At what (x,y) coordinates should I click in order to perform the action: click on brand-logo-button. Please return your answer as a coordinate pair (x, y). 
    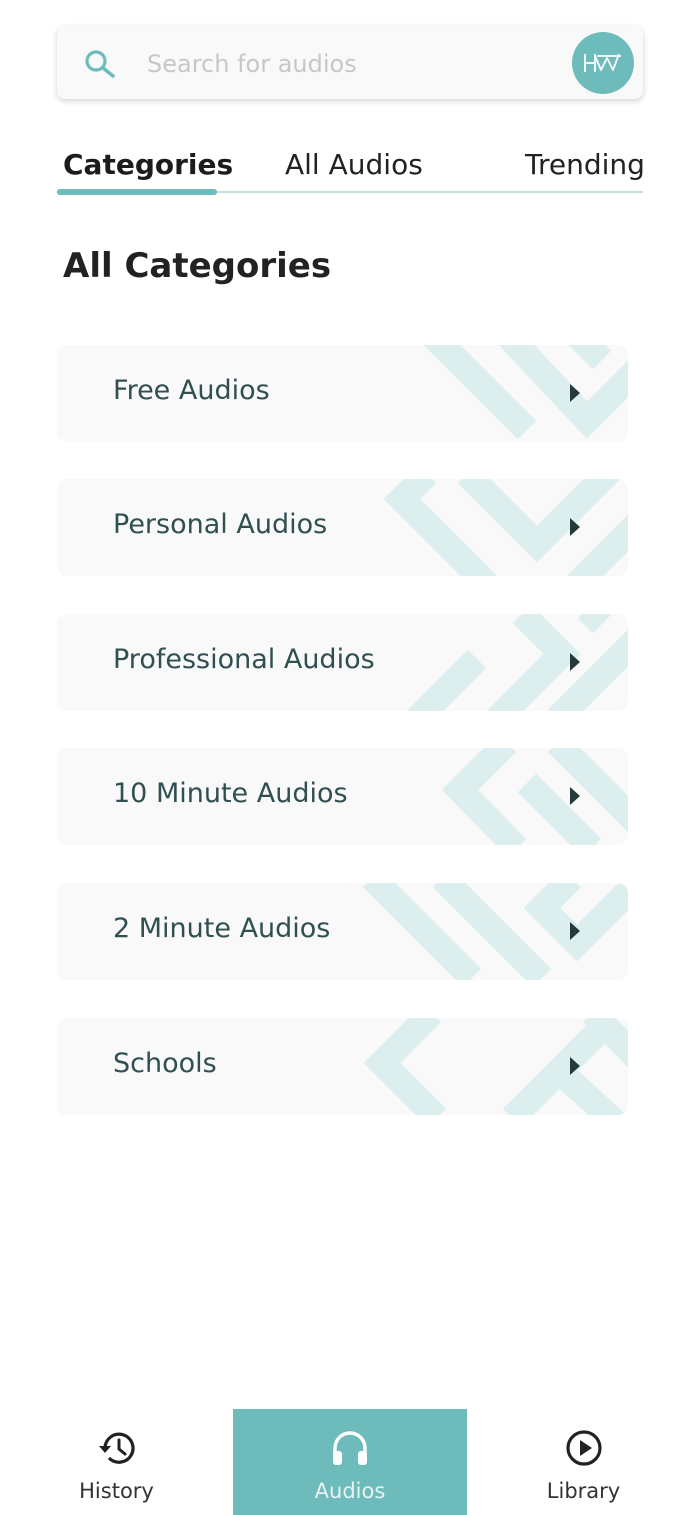
    Looking at the image, I should click on (603, 63).